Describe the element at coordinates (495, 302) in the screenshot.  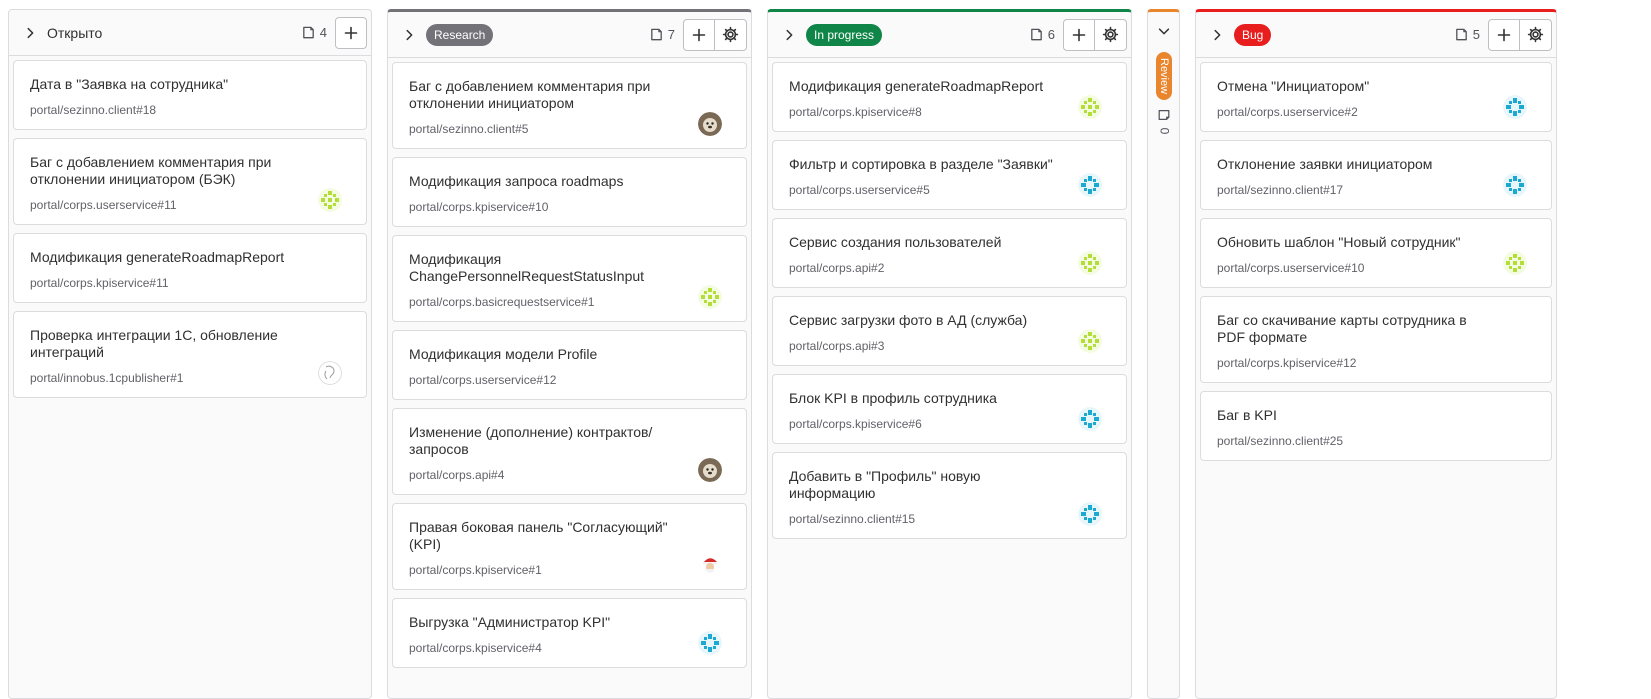
I see `issue-project-path: portal/corps.basicrequestservice` at that location.